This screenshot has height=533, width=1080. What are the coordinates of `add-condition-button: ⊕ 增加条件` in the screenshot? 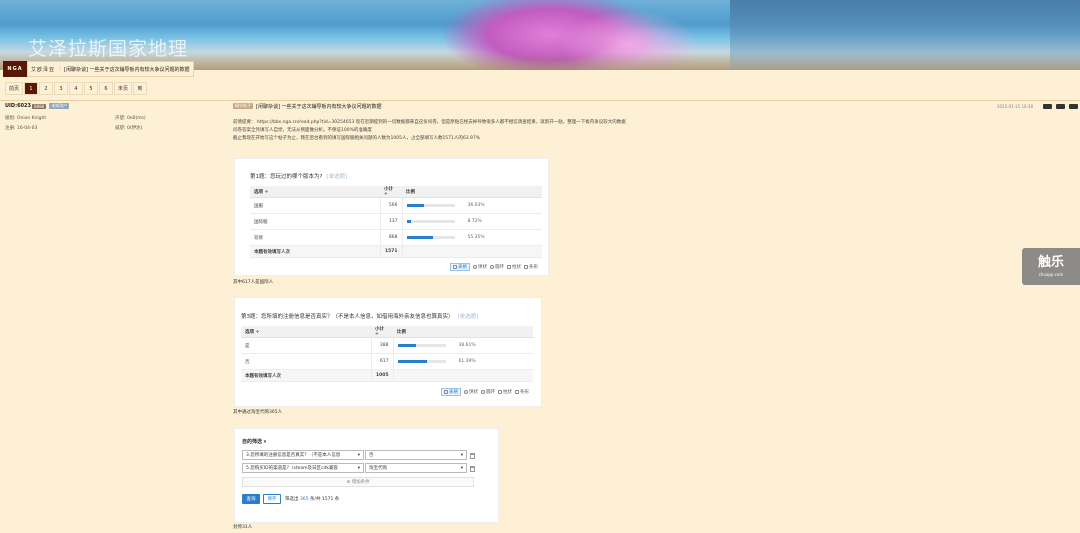 It's located at (358, 482).